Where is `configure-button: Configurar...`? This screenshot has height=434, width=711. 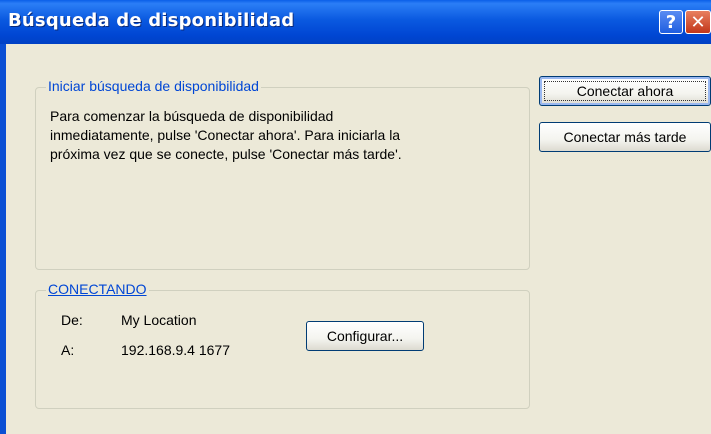
configure-button: Configurar... is located at coordinates (365, 336).